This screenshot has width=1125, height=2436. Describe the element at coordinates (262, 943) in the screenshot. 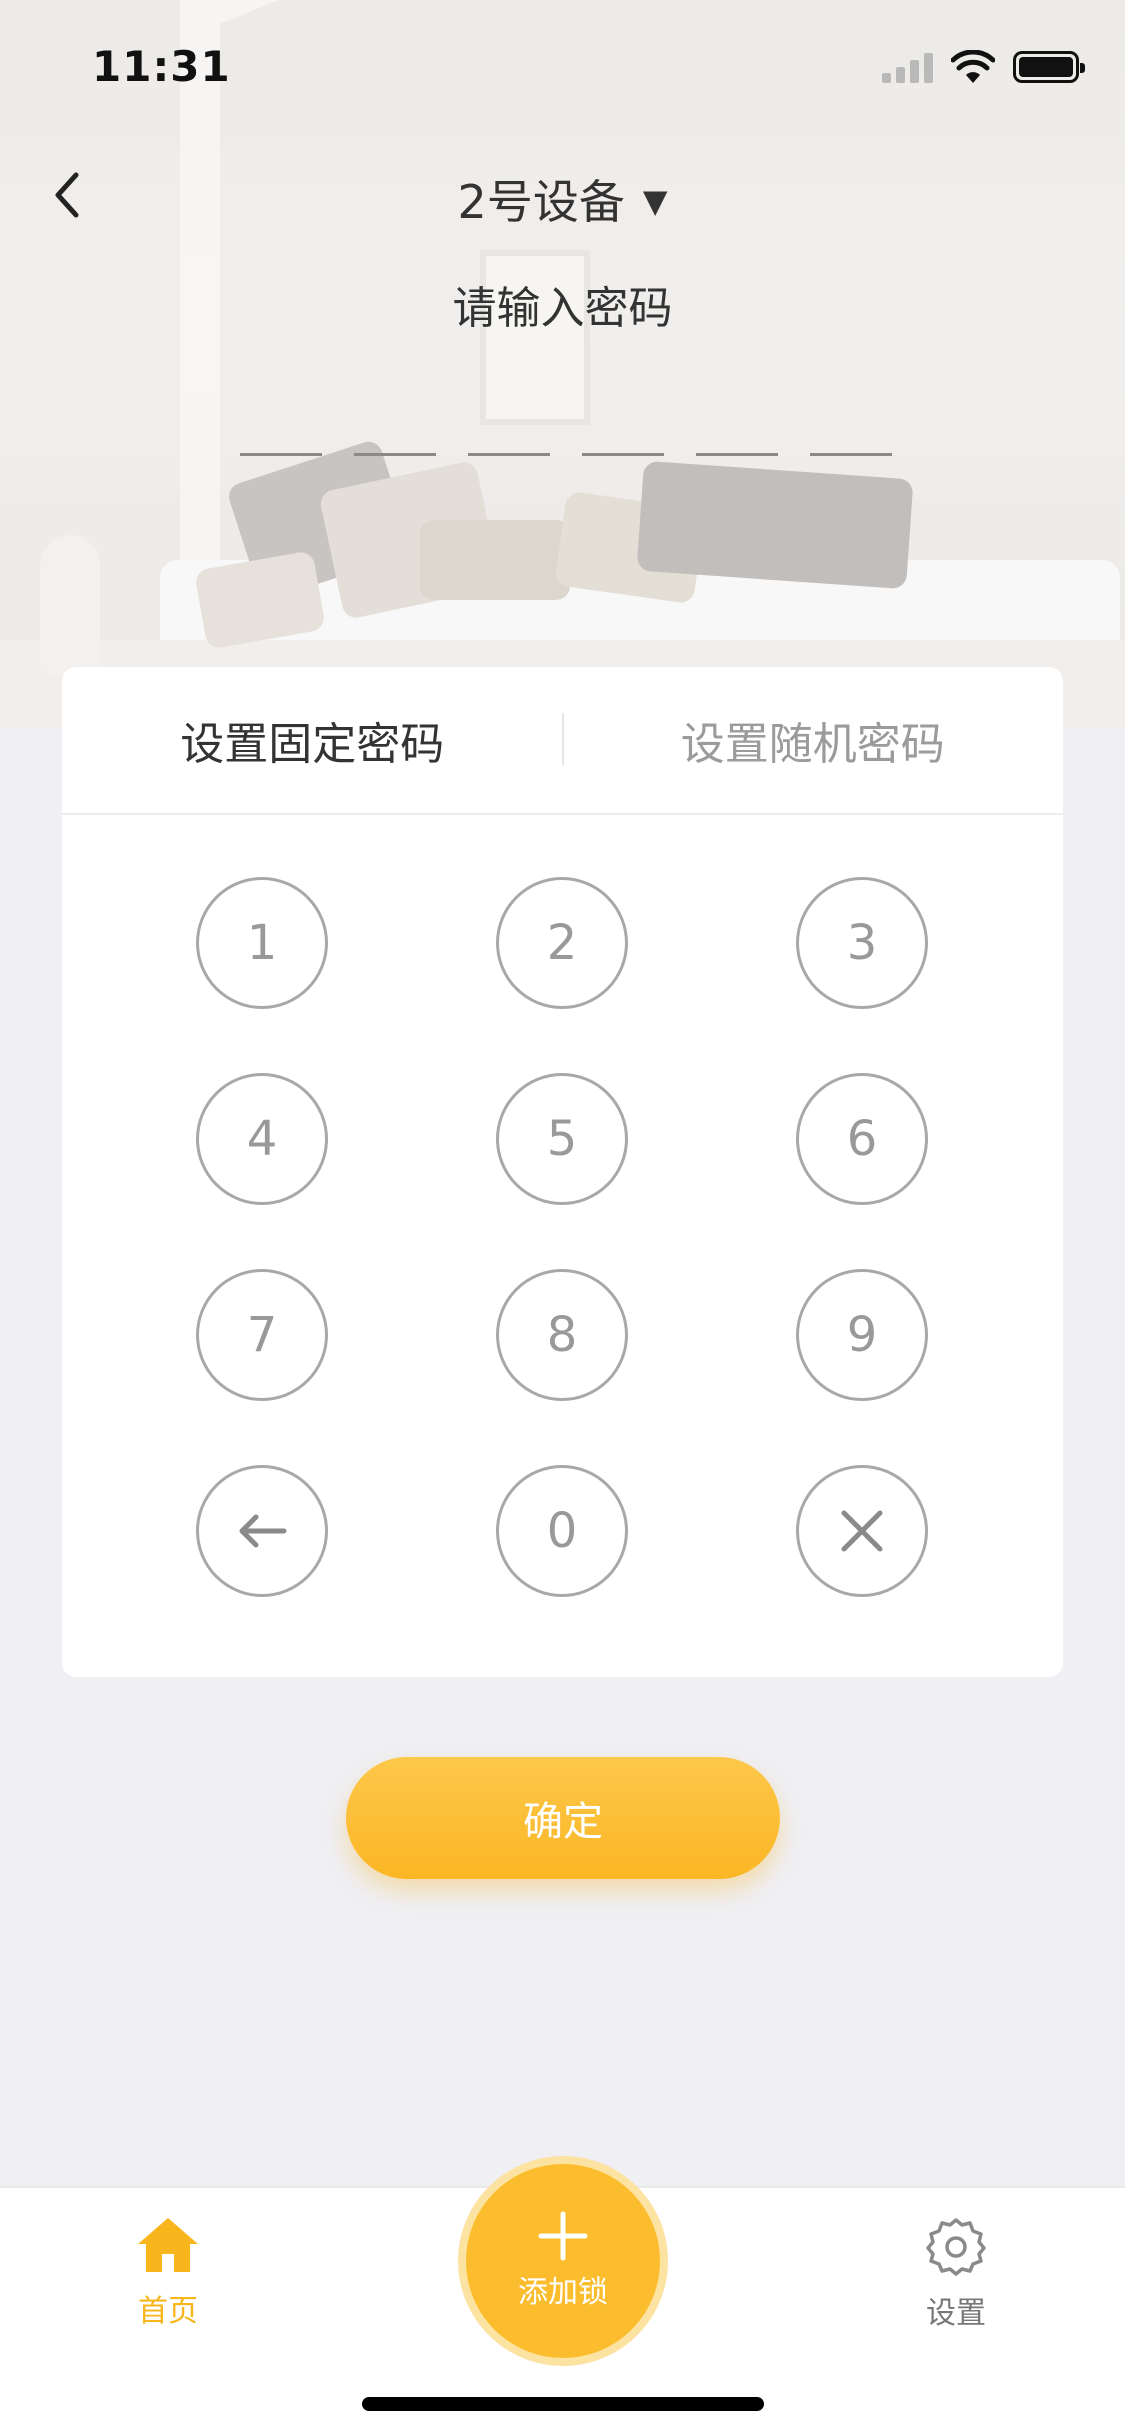

I see `key-1: 1` at that location.